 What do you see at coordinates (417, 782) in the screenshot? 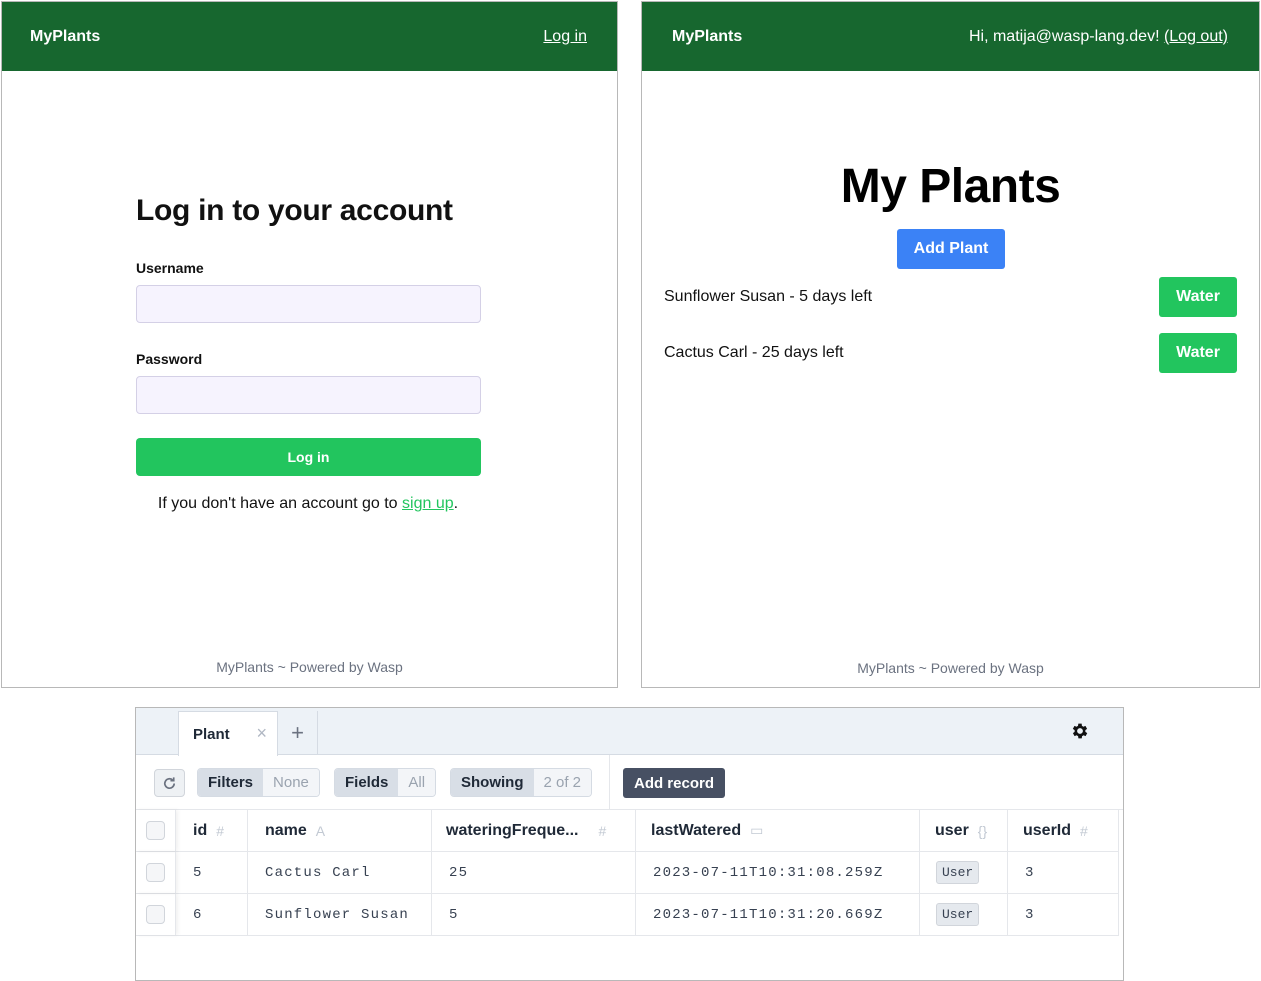
I see `fields-value: All` at bounding box center [417, 782].